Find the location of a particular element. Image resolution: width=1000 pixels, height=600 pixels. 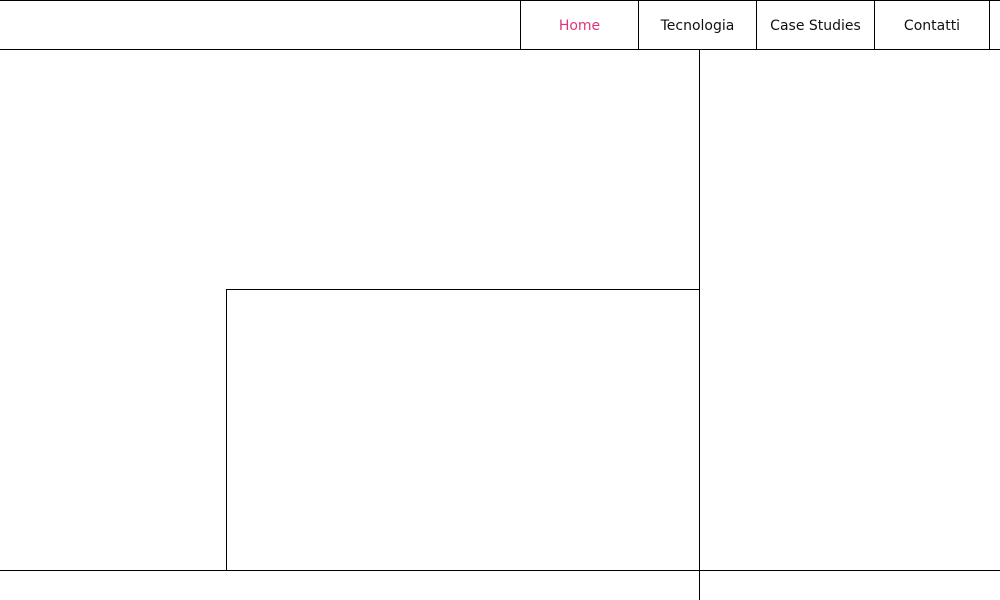

nav-item-label: Contatti is located at coordinates (932, 25).